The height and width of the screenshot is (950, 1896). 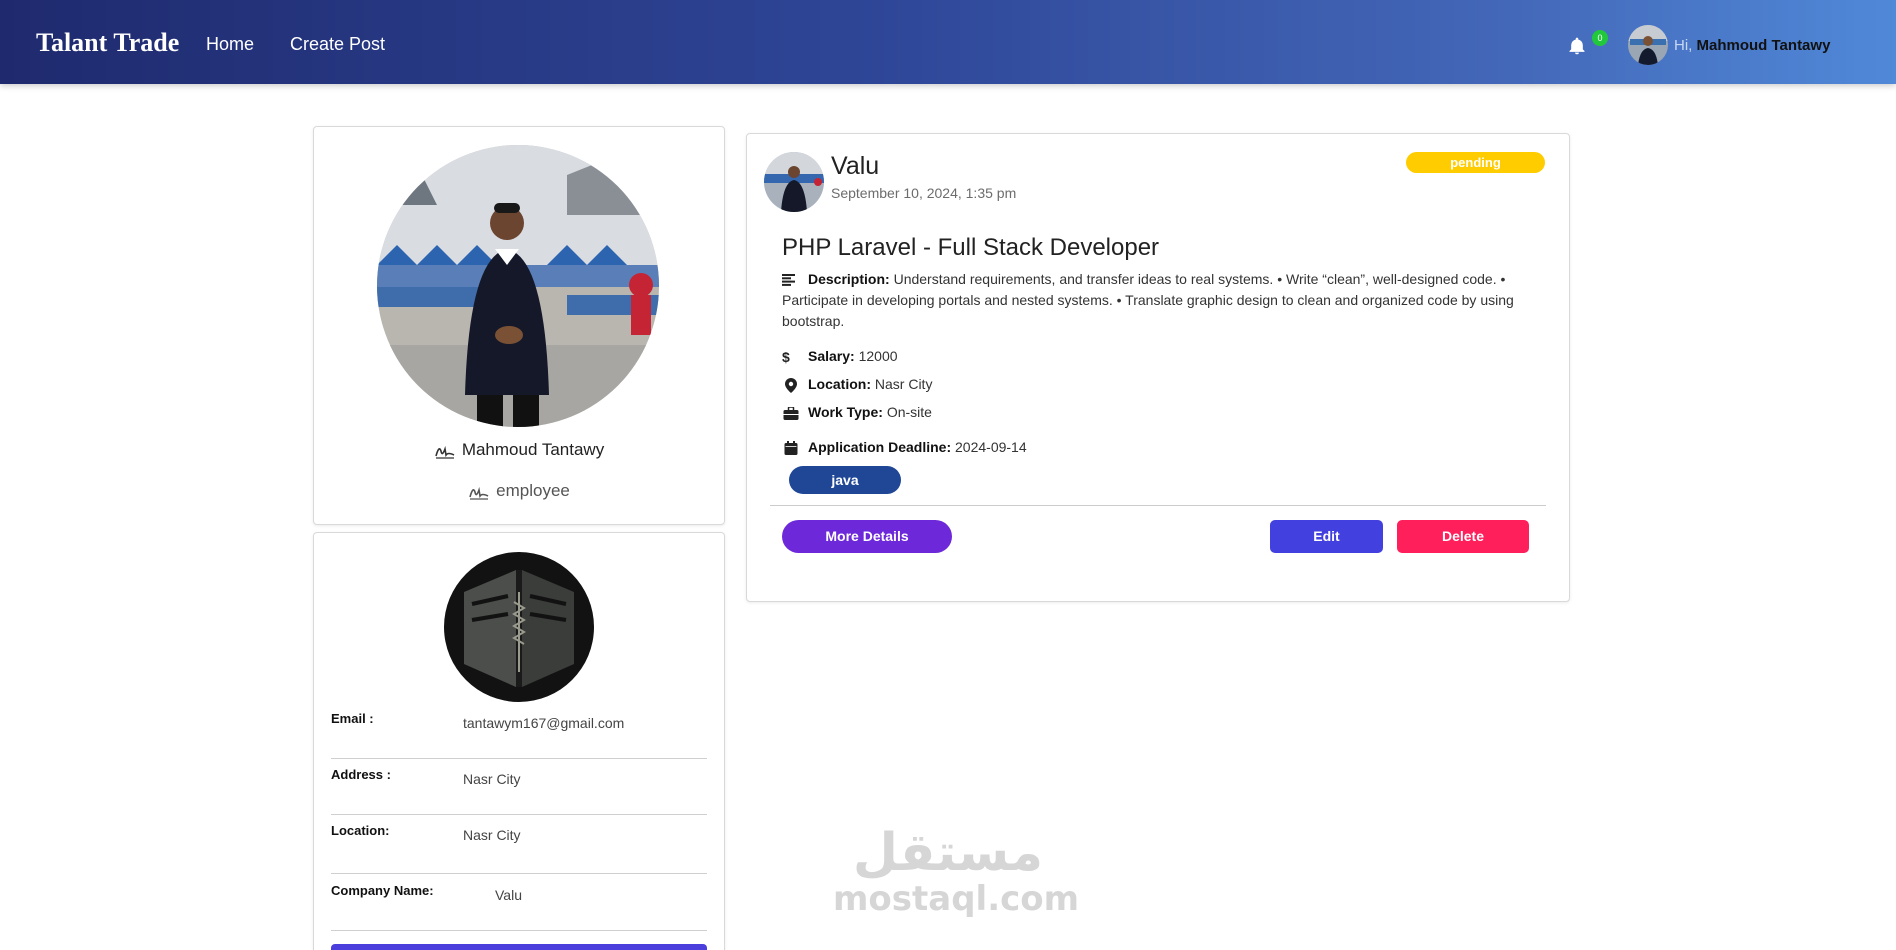 I want to click on salary-field: $ Salary: 12000, so click(x=840, y=356).